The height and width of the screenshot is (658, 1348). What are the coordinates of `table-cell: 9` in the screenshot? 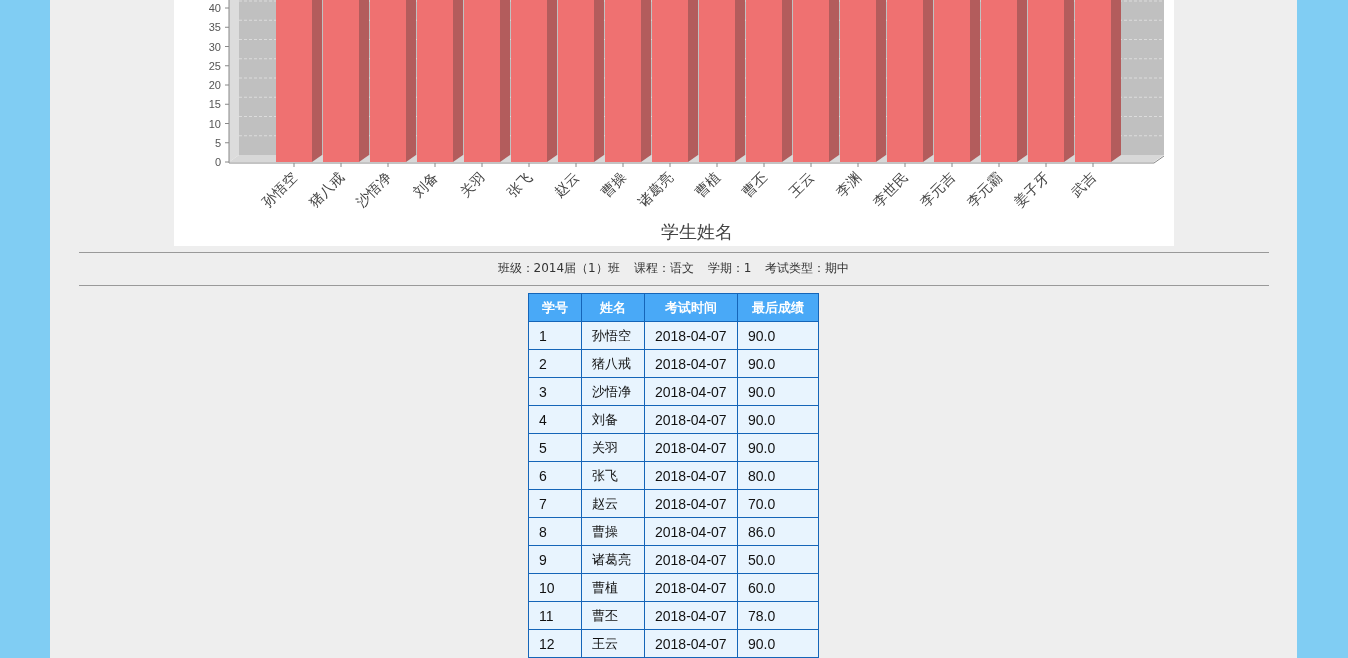 It's located at (555, 559).